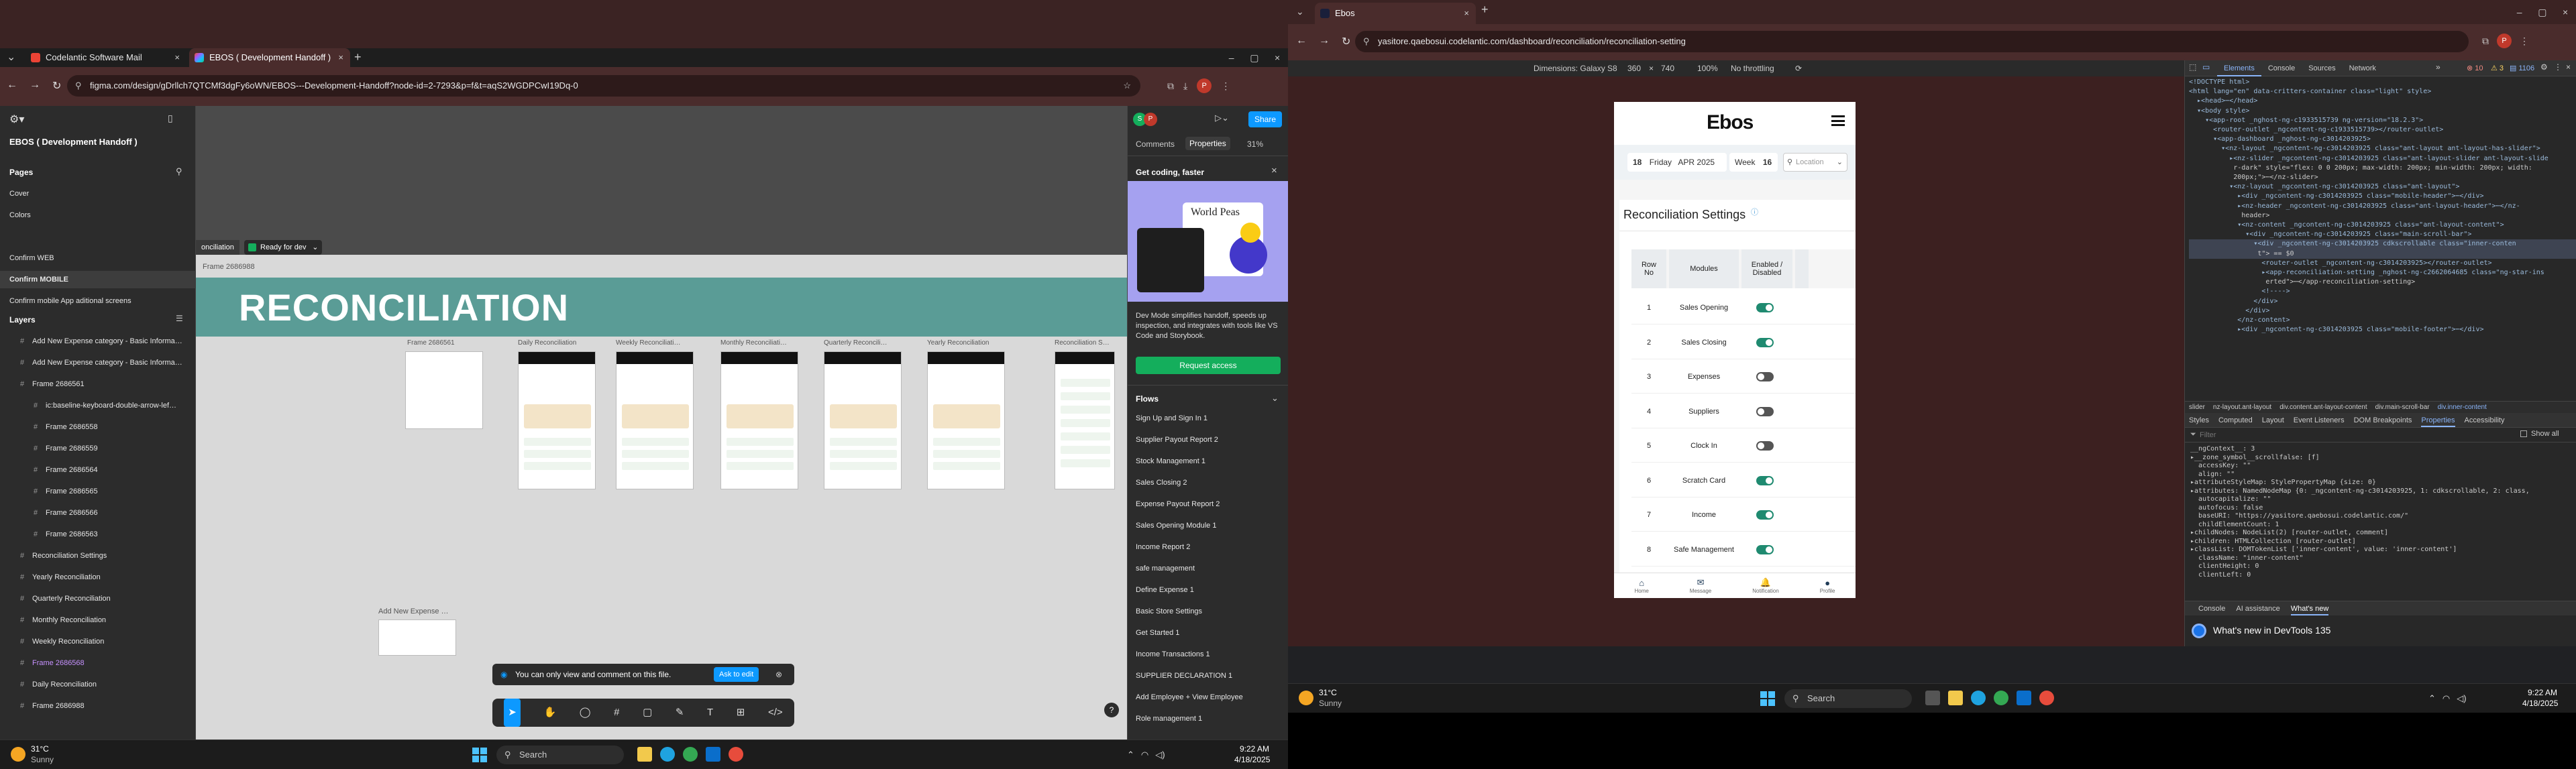  I want to click on device-height-input: 740, so click(1667, 68).